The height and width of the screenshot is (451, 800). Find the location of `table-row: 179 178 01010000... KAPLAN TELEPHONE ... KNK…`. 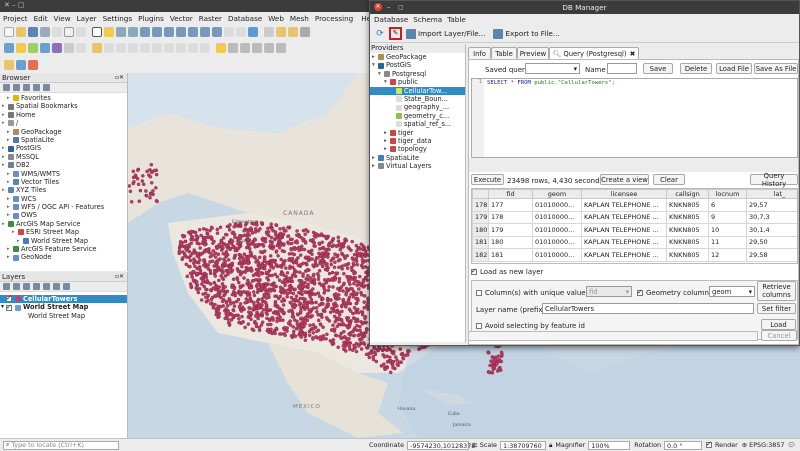

table-row: 179 178 01010000... KAPLAN TELEPHONE ... KNK… is located at coordinates (634, 217).